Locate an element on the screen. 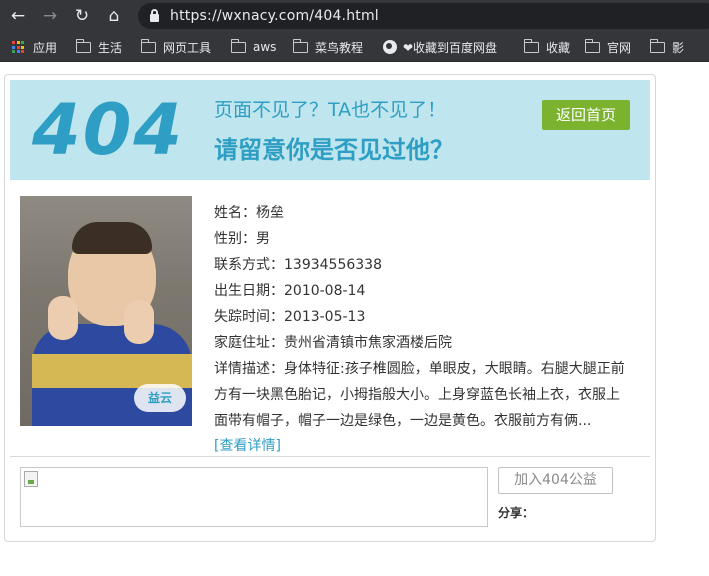 This screenshot has width=709, height=576. bookmark-life: 生活 is located at coordinates (99, 47).